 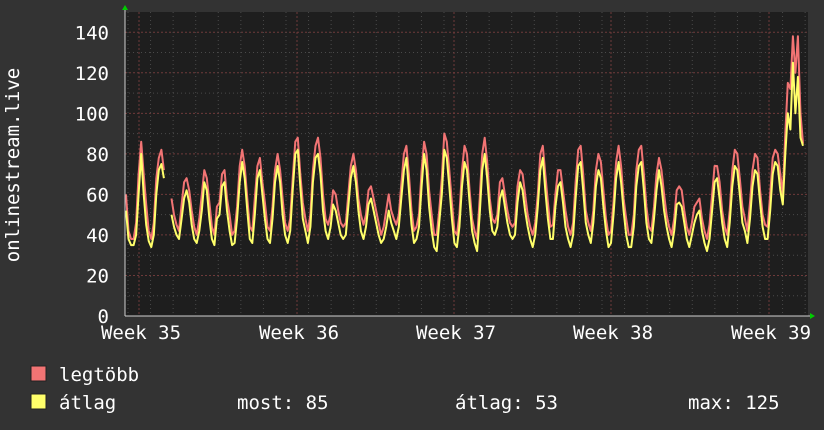 What do you see at coordinates (13, 165) in the screenshot?
I see `y-axis-label: onlinestream.live` at bounding box center [13, 165].